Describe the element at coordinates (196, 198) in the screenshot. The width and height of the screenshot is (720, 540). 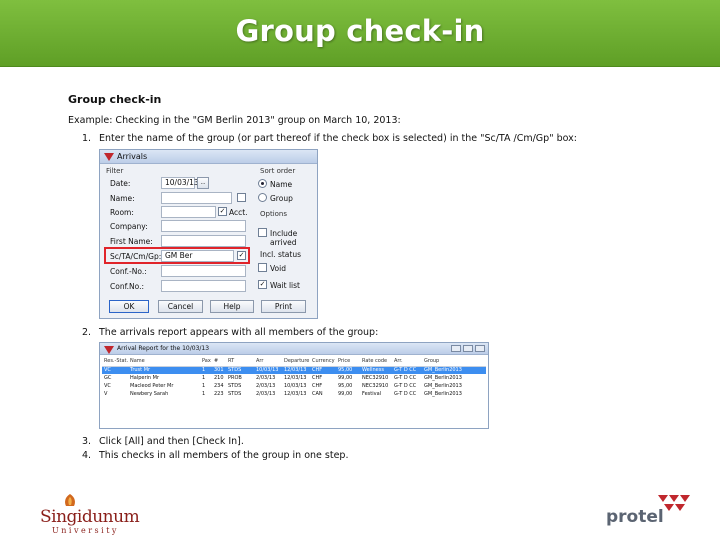
I see `name-field` at that location.